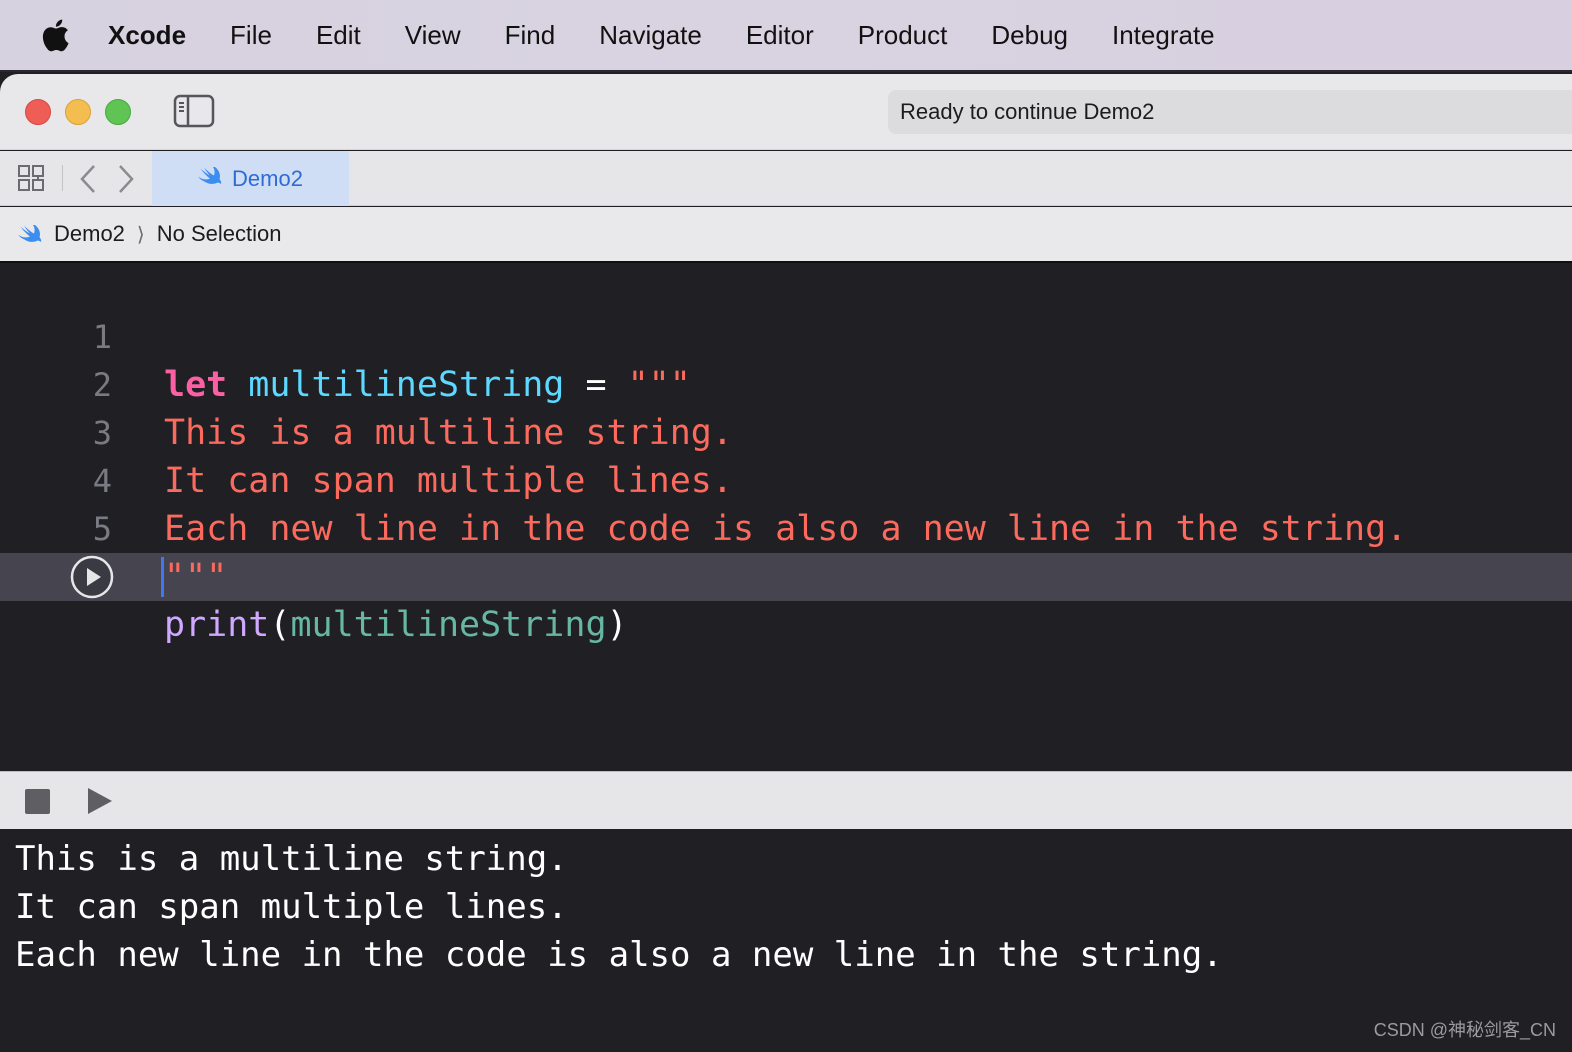 The width and height of the screenshot is (1572, 1052). I want to click on jump-bar: Demo2 ⟩ No Selection, so click(786, 235).